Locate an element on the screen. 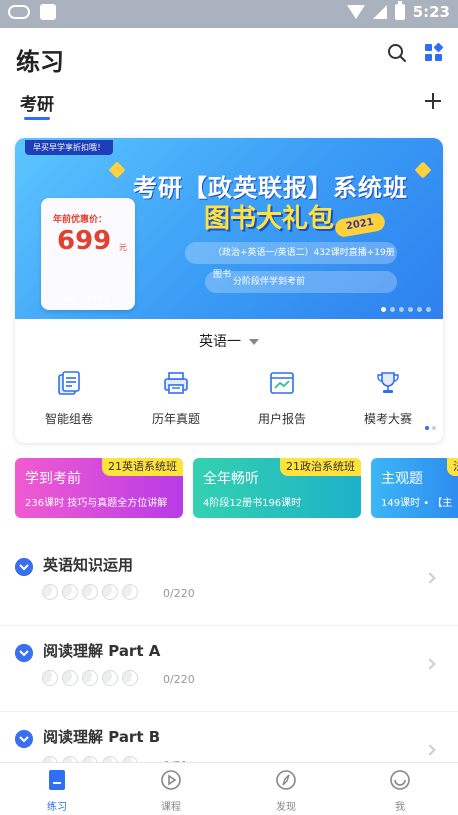 The width and height of the screenshot is (458, 815). tab-kaoyan: 考研 is located at coordinates (37, 102).